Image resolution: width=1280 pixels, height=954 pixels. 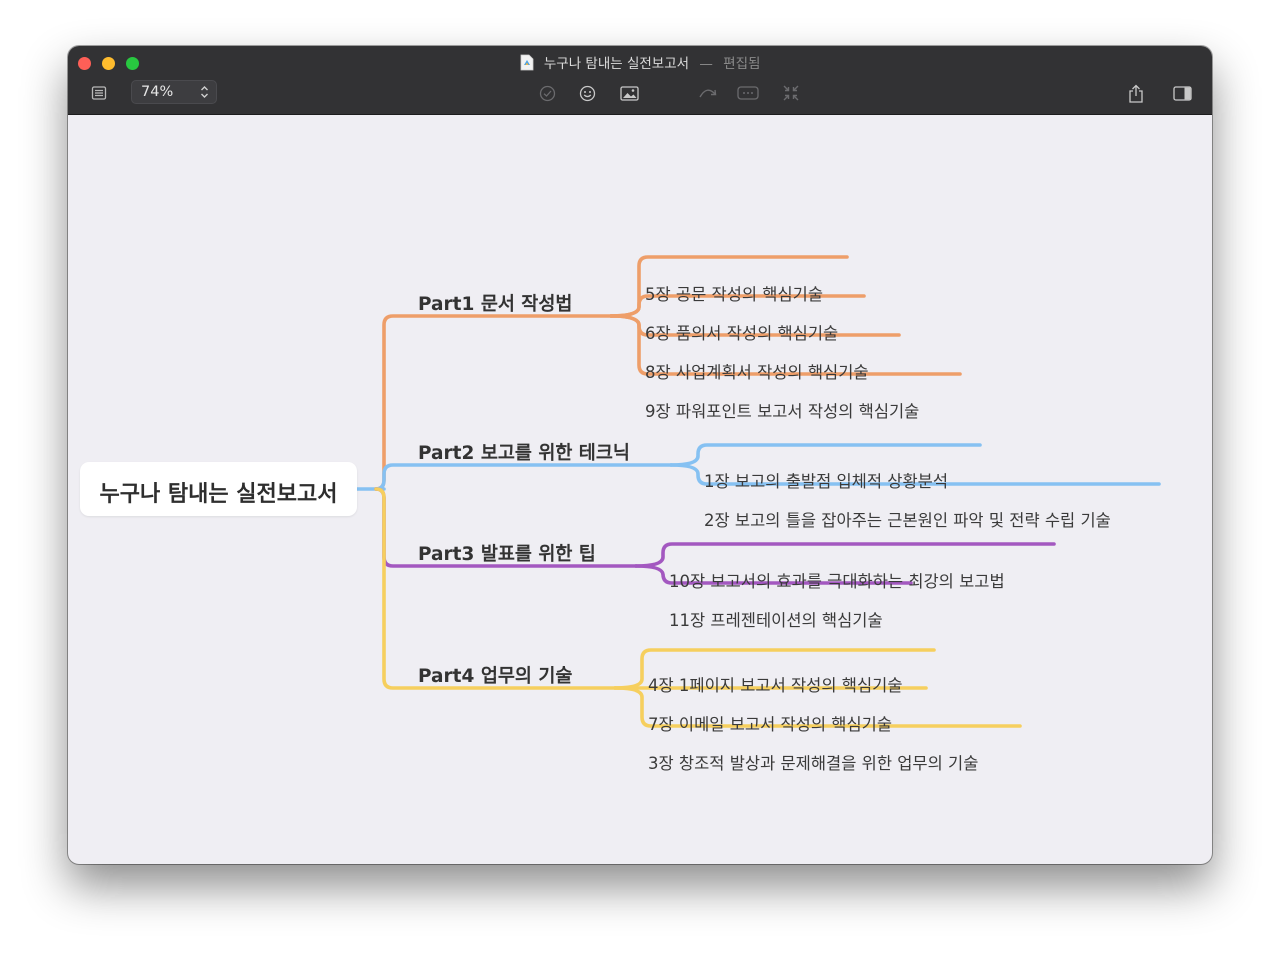 I want to click on share-icon, so click(x=1136, y=93).